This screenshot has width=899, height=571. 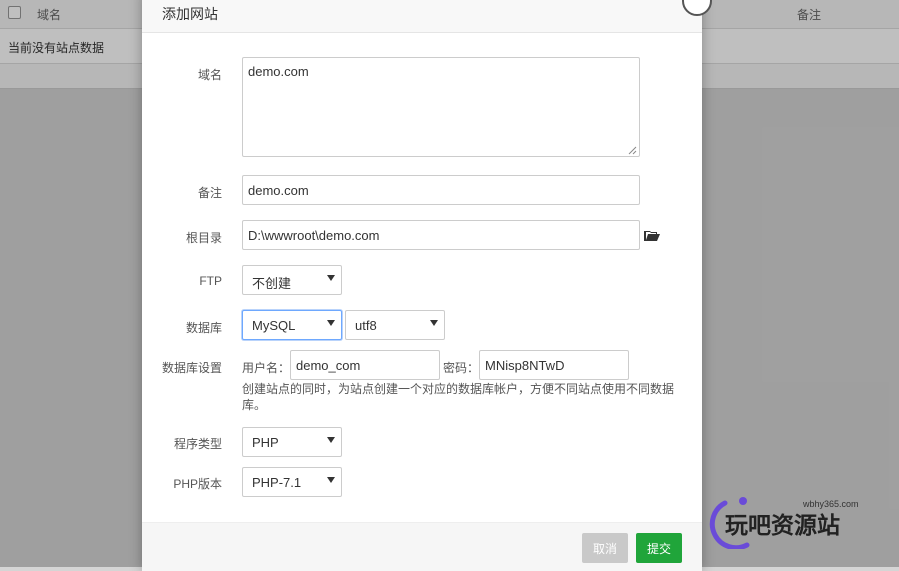 What do you see at coordinates (652, 236) in the screenshot?
I see `folder-open-icon` at bounding box center [652, 236].